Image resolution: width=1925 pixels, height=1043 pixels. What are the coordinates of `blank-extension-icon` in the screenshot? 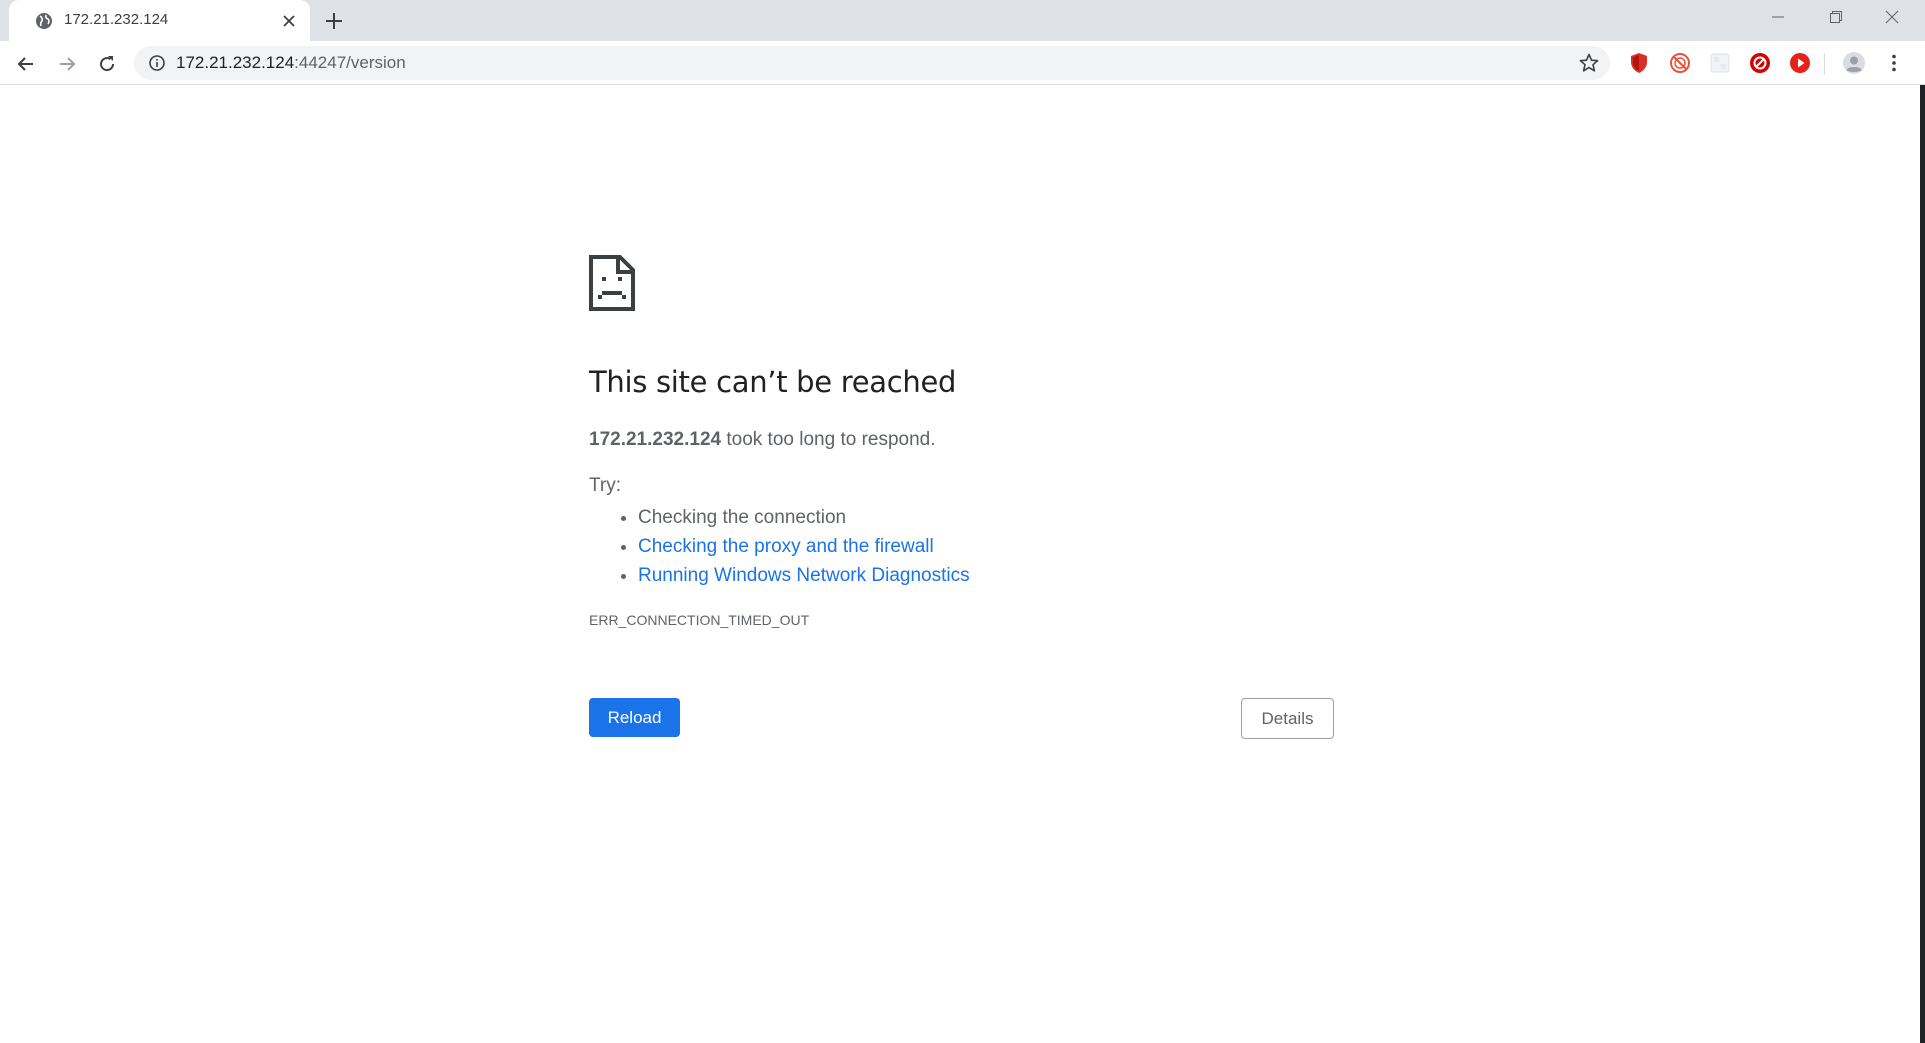 It's located at (1720, 63).